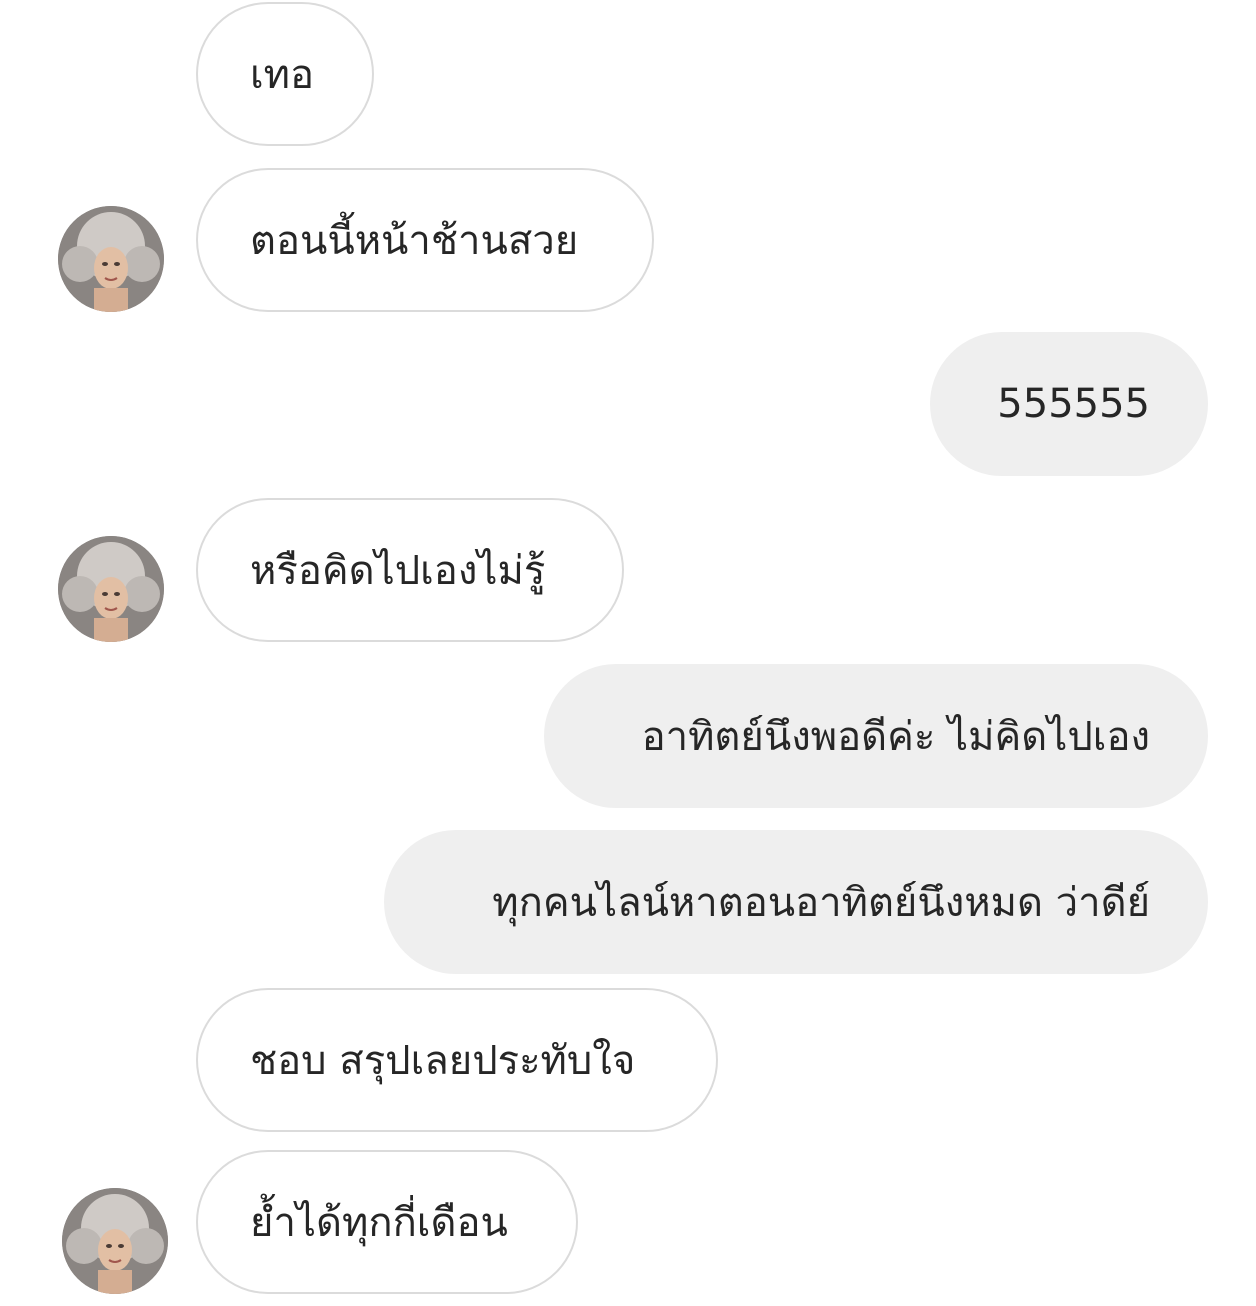 This screenshot has height=1306, width=1256. Describe the element at coordinates (282, 75) in the screenshot. I see `message-text: เทอ` at that location.